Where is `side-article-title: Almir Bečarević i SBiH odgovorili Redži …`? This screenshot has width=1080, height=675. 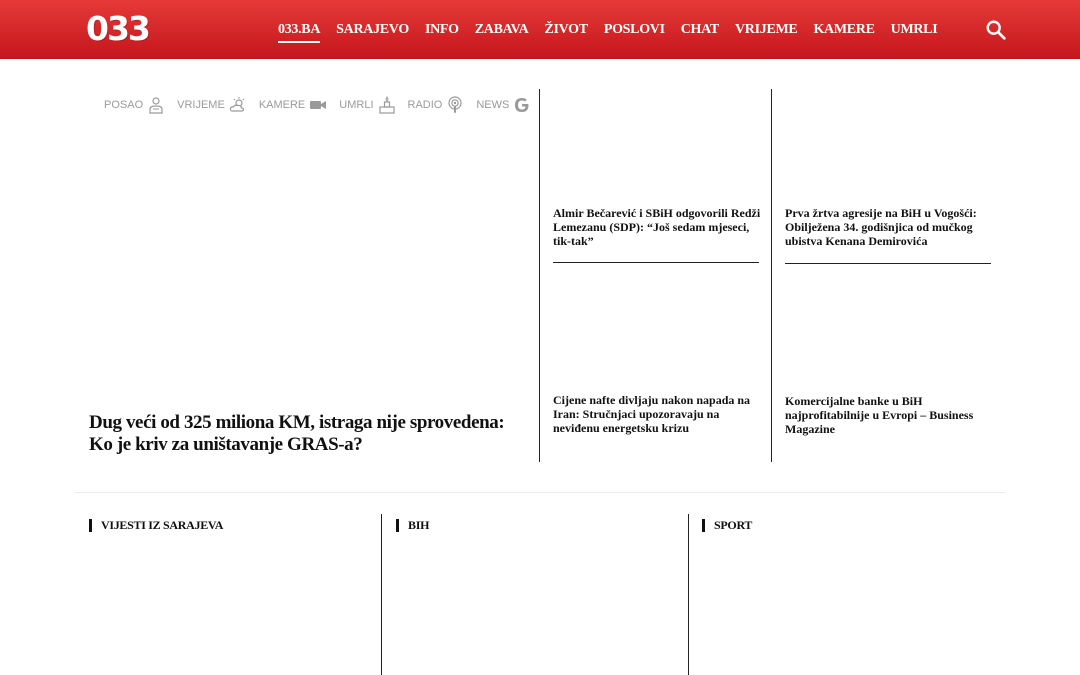 side-article-title: Almir Bečarević i SBiH odgovorili Redži … is located at coordinates (658, 227).